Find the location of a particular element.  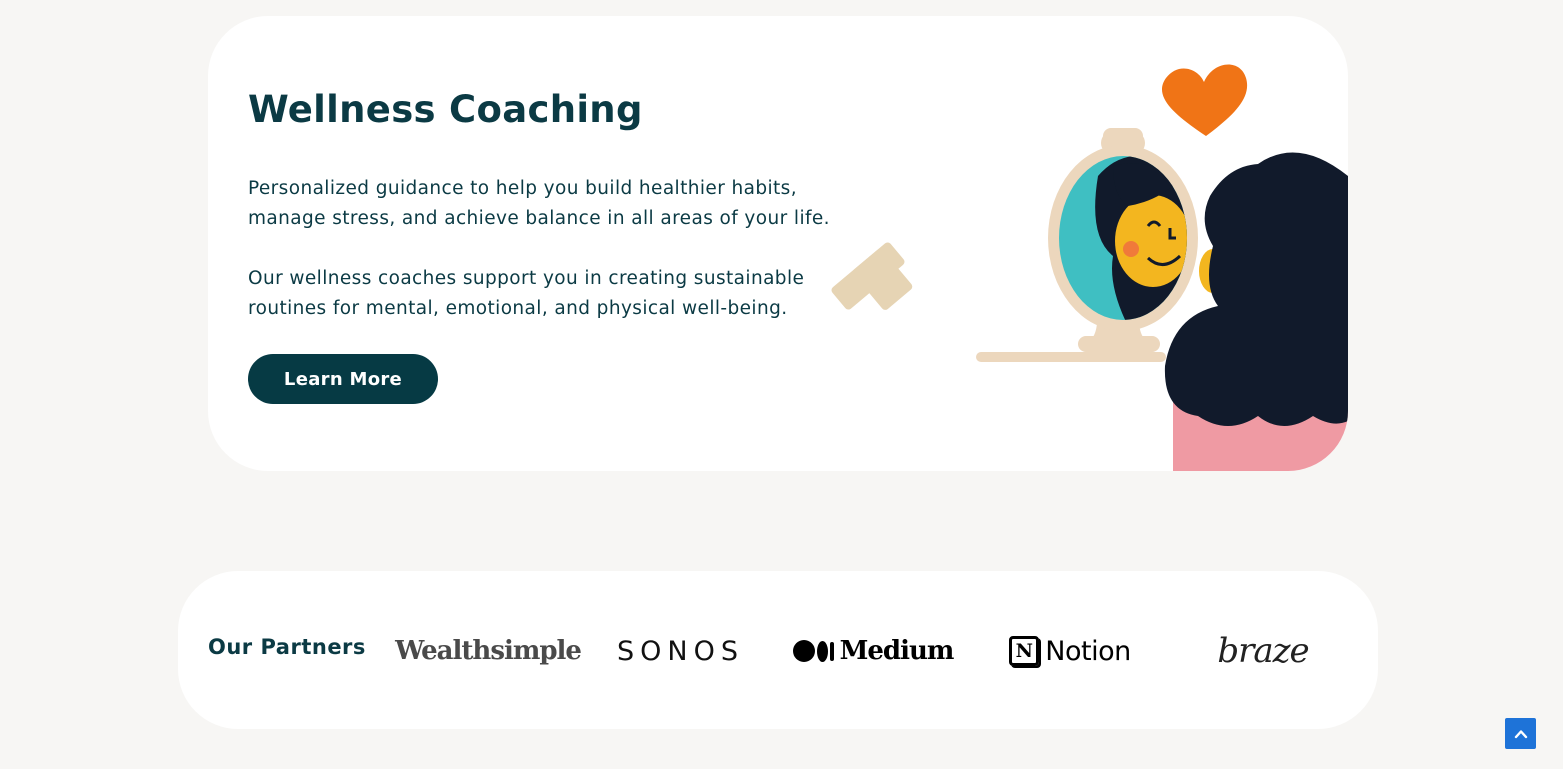

notion-mark-icon: N is located at coordinates (1024, 651).